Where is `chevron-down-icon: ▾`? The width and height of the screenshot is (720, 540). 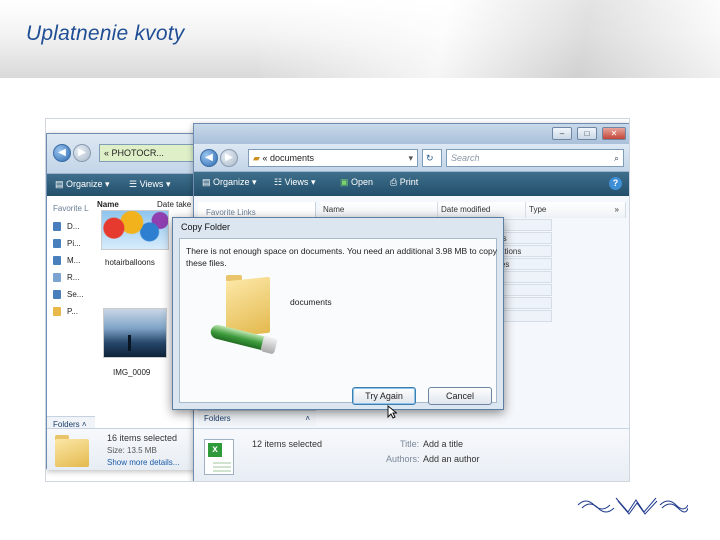 chevron-down-icon: ▾ is located at coordinates (410, 158).